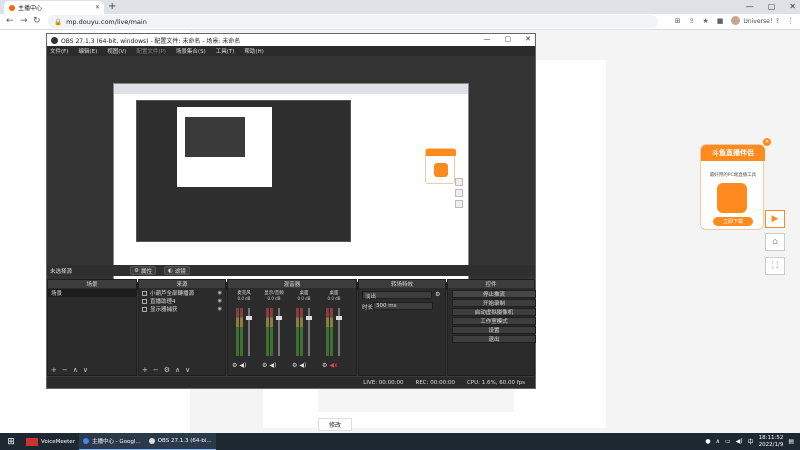 The image size is (800, 450). What do you see at coordinates (750, 6) in the screenshot?
I see `minimize-icon: —` at bounding box center [750, 6].